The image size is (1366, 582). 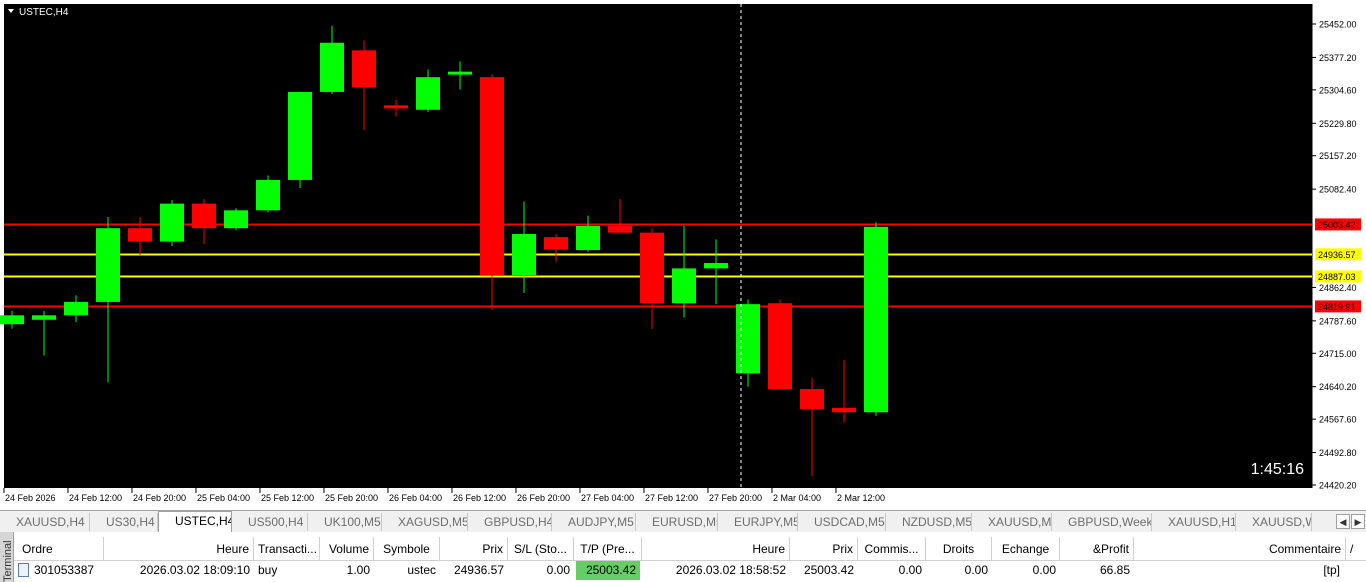 What do you see at coordinates (1026, 549) in the screenshot?
I see `column-header: Echange` at bounding box center [1026, 549].